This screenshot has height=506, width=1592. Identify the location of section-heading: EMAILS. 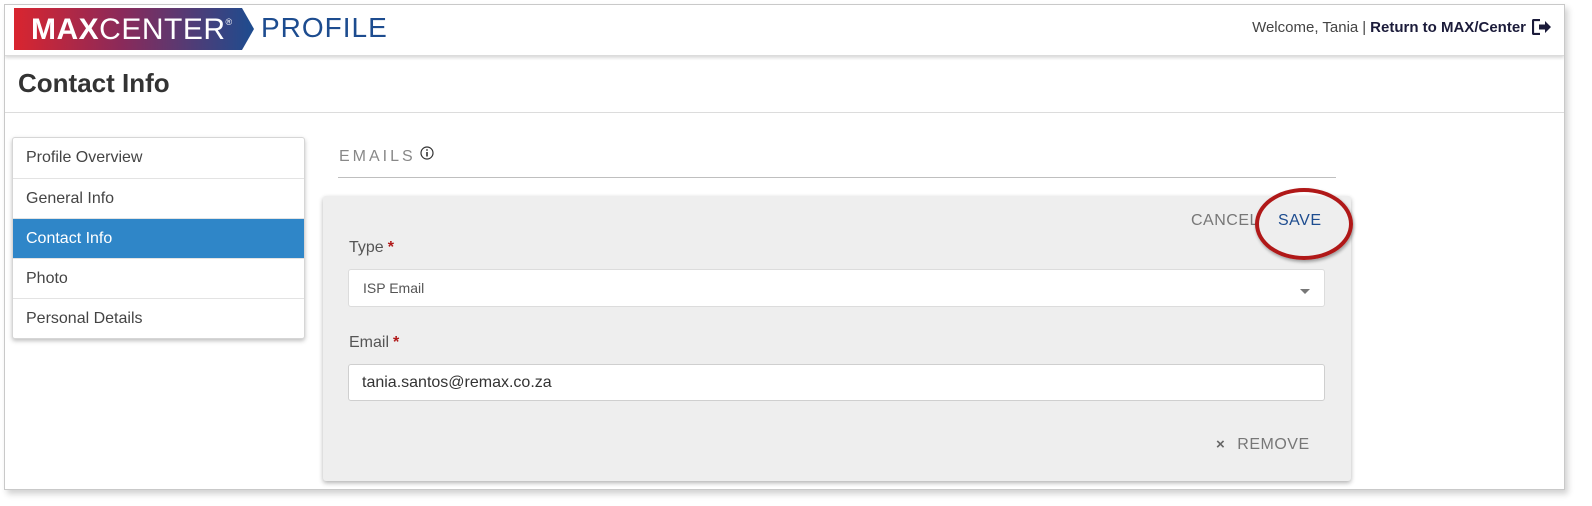
(386, 156).